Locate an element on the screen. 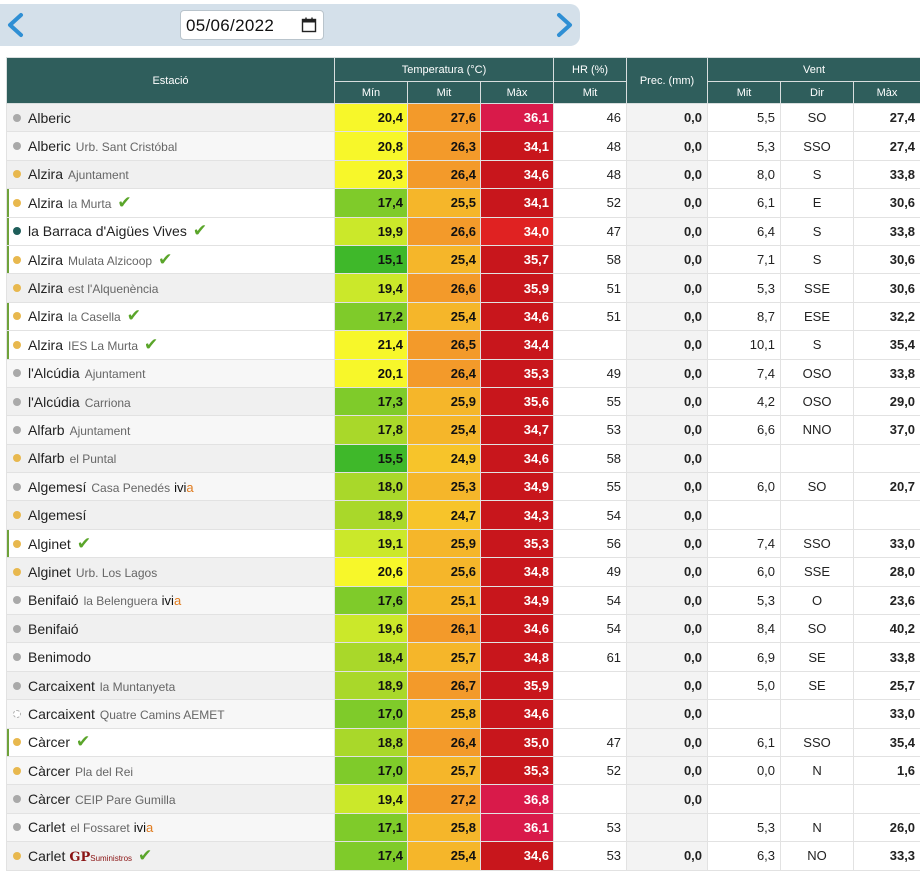  table-row: Càrcer✔18,826,435,0470,06,1SSO35,4 is located at coordinates (463, 742).